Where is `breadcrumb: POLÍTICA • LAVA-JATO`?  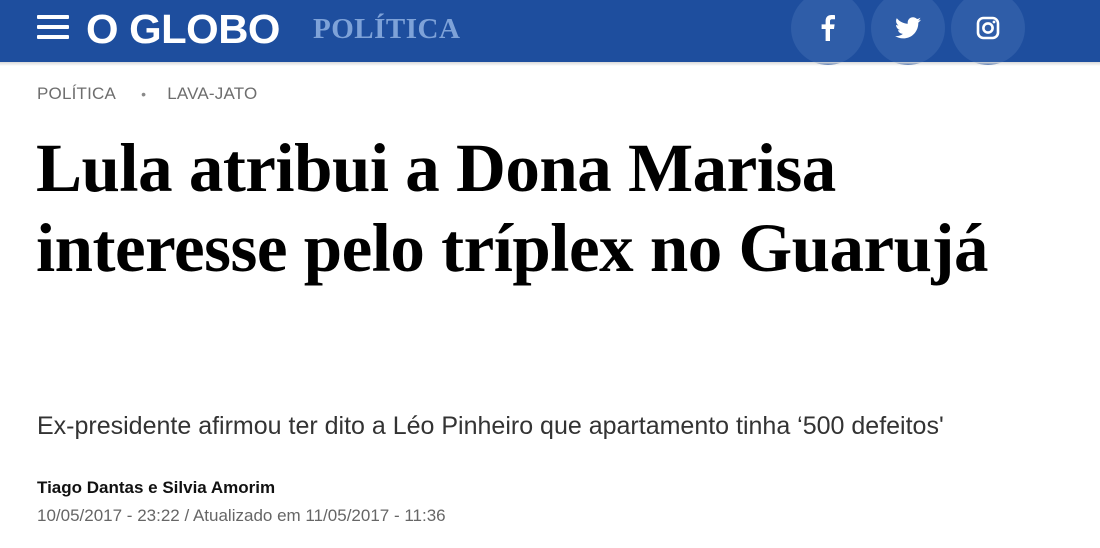
breadcrumb: POLÍTICA • LAVA-JATO is located at coordinates (147, 94).